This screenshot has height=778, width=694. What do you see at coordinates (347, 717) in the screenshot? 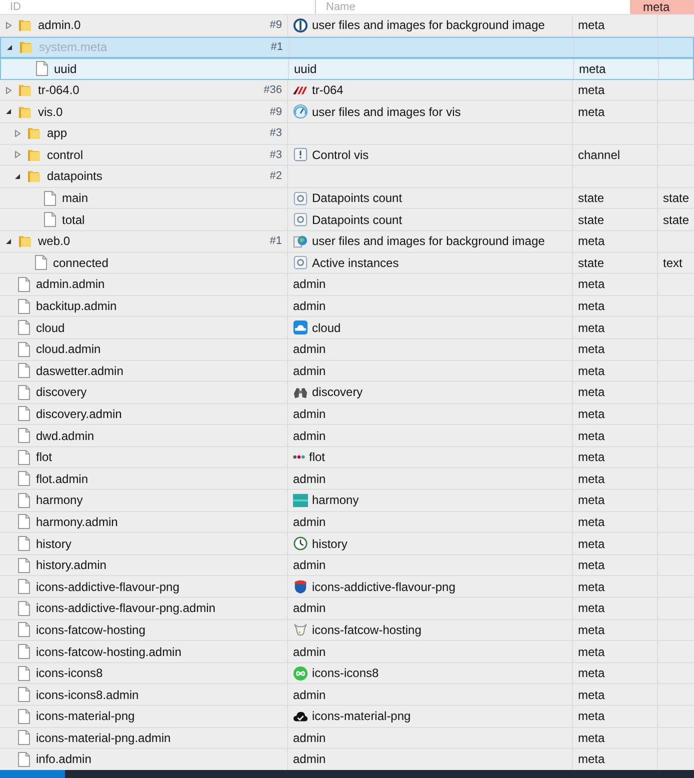
I see `tree-row: icons-material-png icons-material-png meta` at bounding box center [347, 717].